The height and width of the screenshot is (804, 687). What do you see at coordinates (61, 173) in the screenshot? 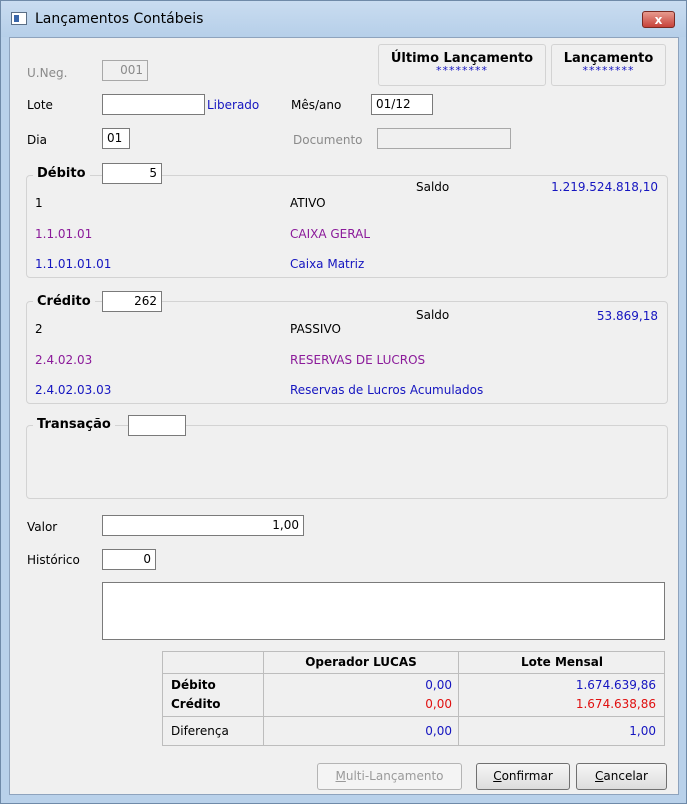
I see `debito-legend: Débito` at bounding box center [61, 173].